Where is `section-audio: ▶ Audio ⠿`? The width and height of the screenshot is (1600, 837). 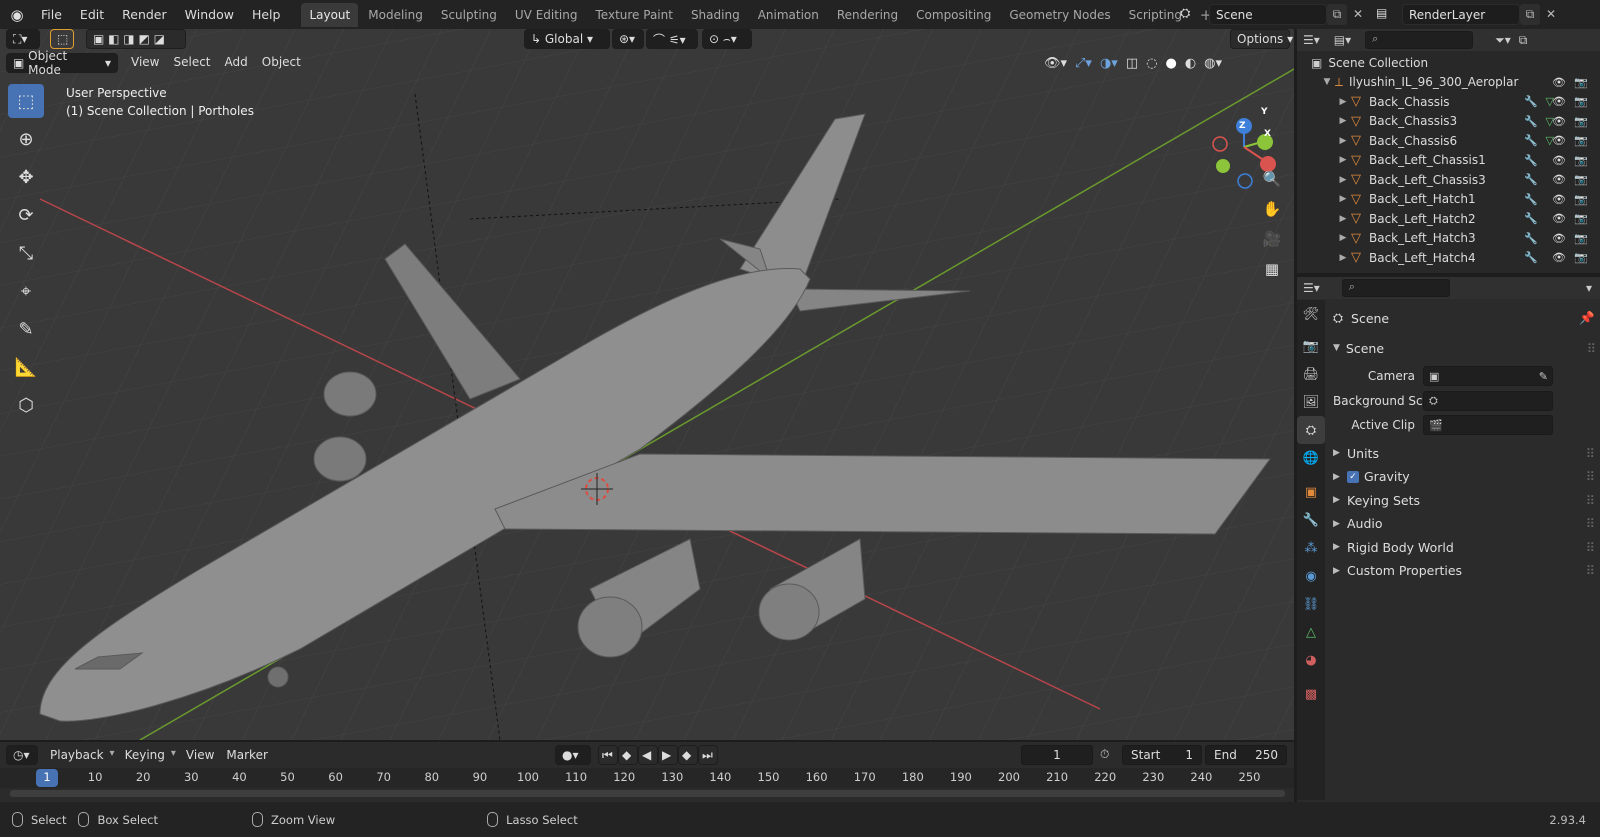 section-audio: ▶ Audio ⠿ is located at coordinates (1464, 524).